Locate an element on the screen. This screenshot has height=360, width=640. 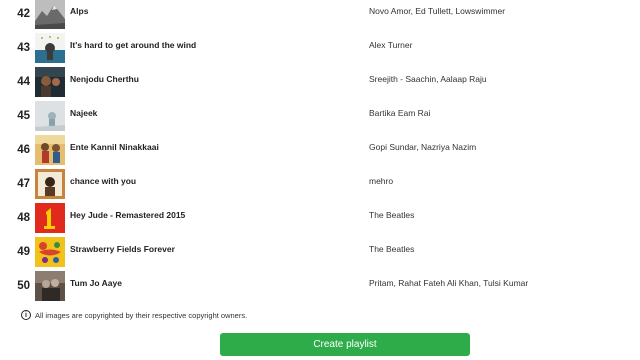
album-art-strawberry-fields-forever-icon is located at coordinates (50, 252).